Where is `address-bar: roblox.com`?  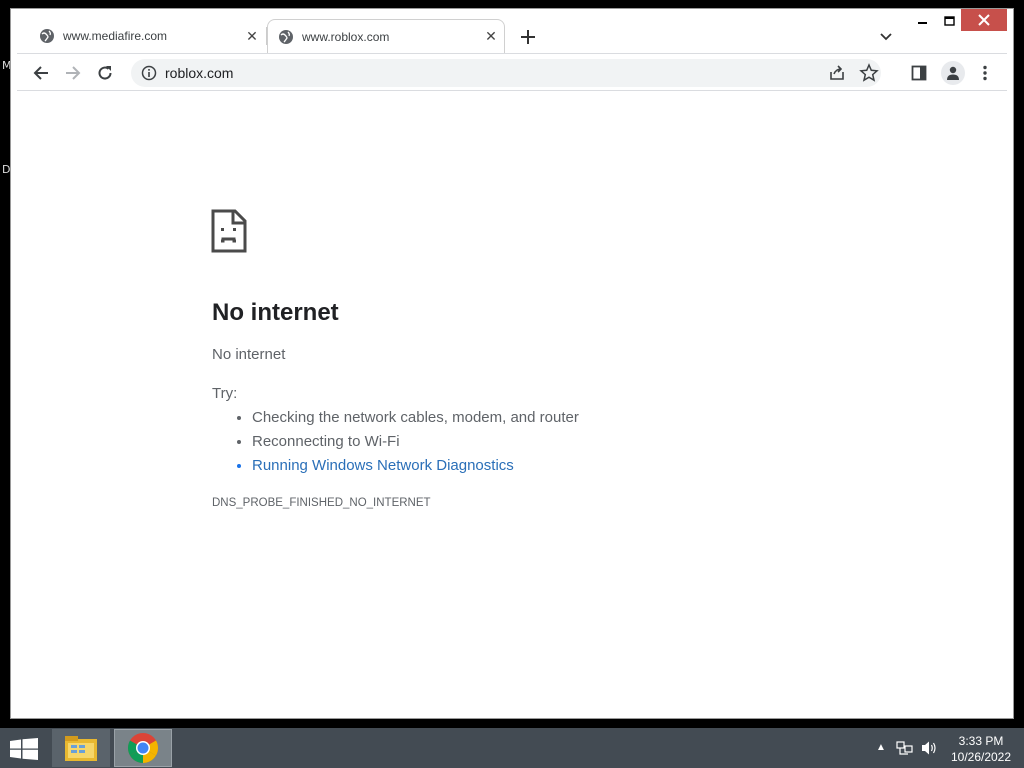
address-bar: roblox.com is located at coordinates (506, 73).